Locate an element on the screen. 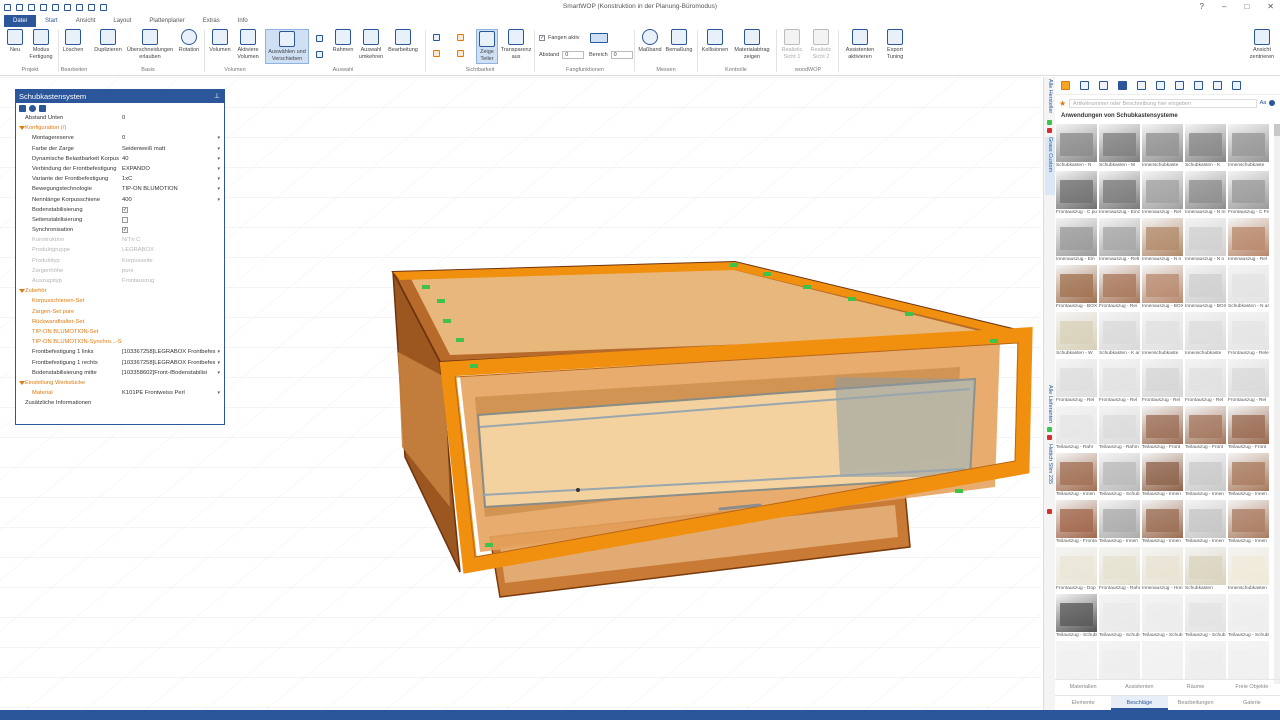 This screenshot has height=720, width=1280. match-case-toggle: Aa is located at coordinates (1263, 103).